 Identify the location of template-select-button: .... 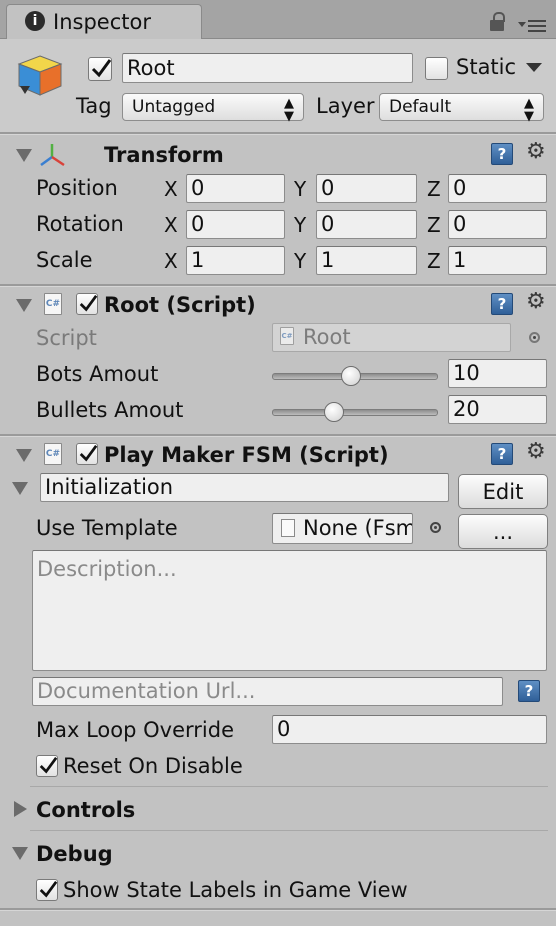
(503, 531).